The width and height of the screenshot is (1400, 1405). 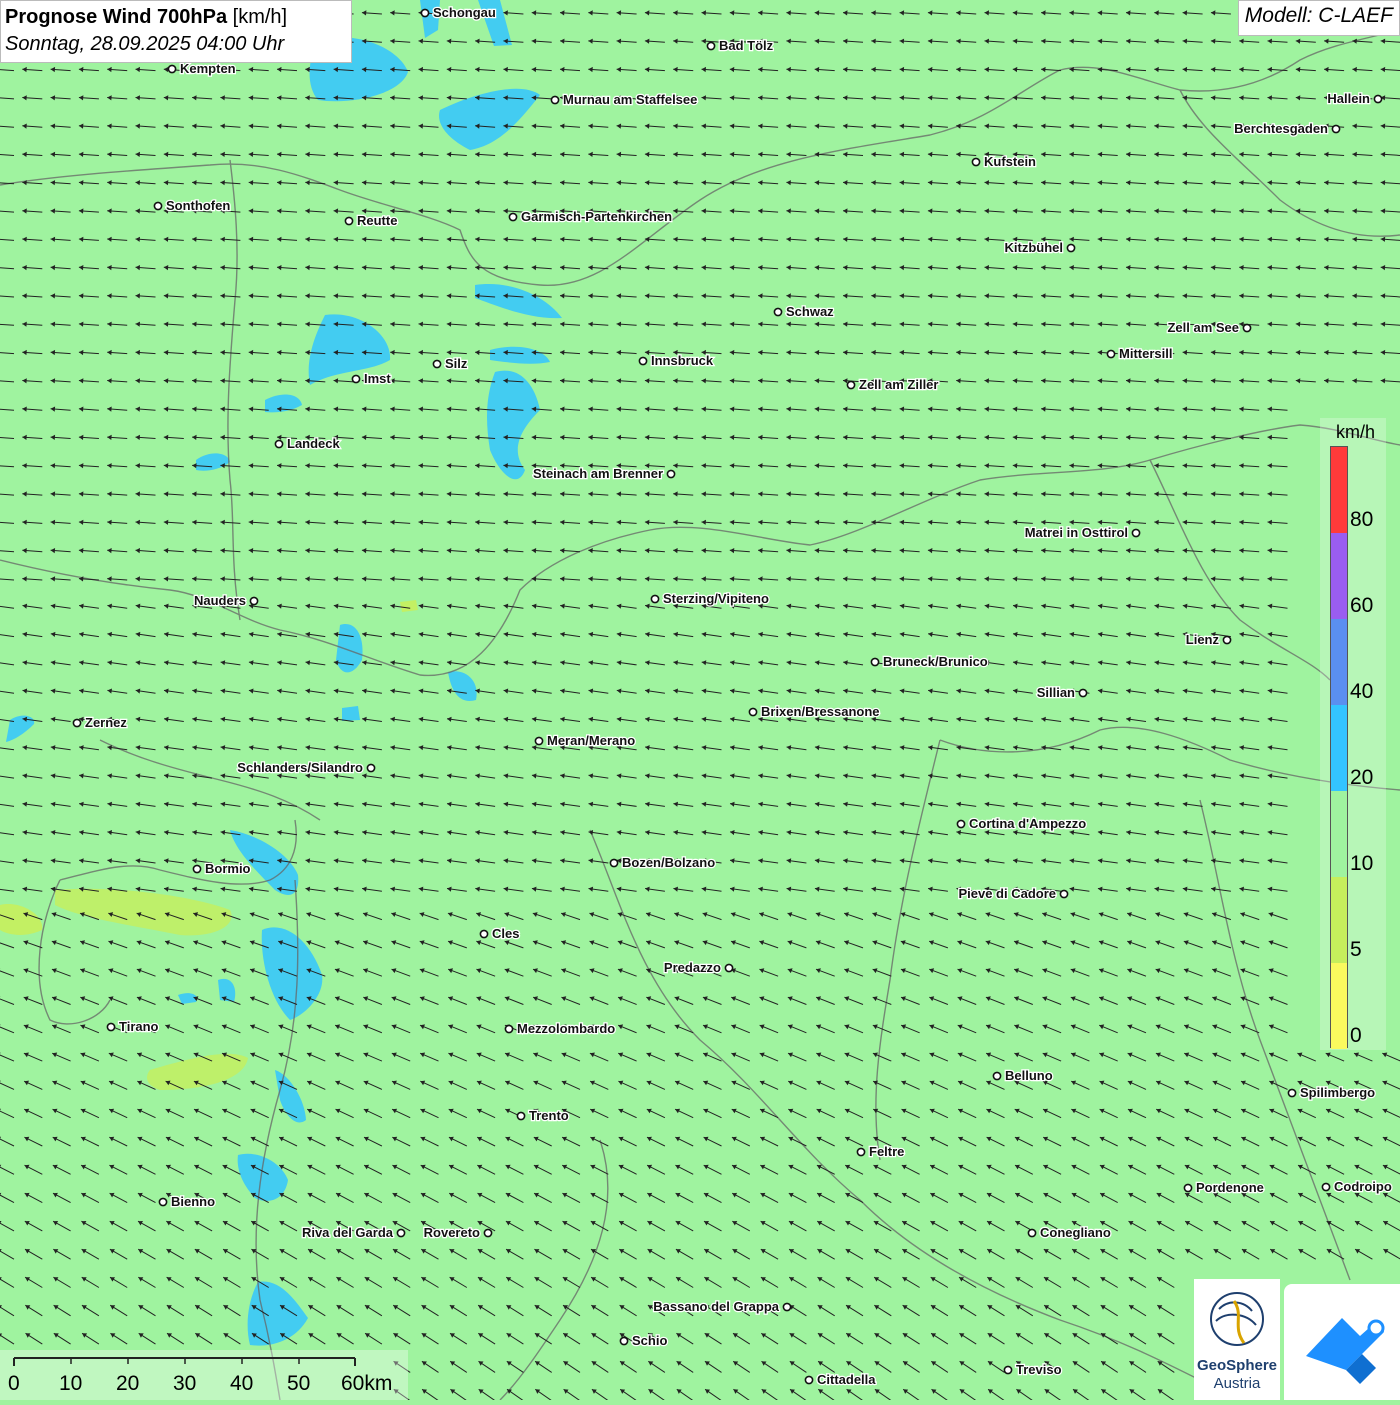 I want to click on city-label: Zell am Ziller, so click(x=898, y=384).